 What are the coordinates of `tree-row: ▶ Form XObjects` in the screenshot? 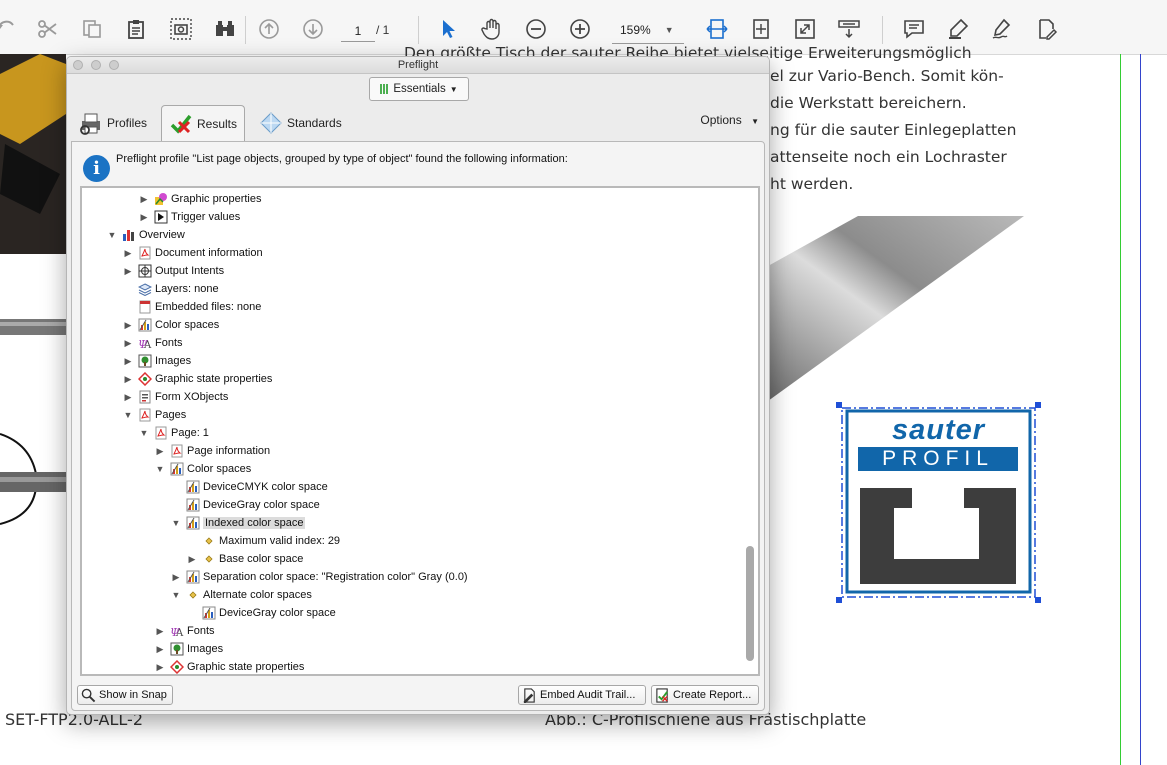 It's located at (175, 397).